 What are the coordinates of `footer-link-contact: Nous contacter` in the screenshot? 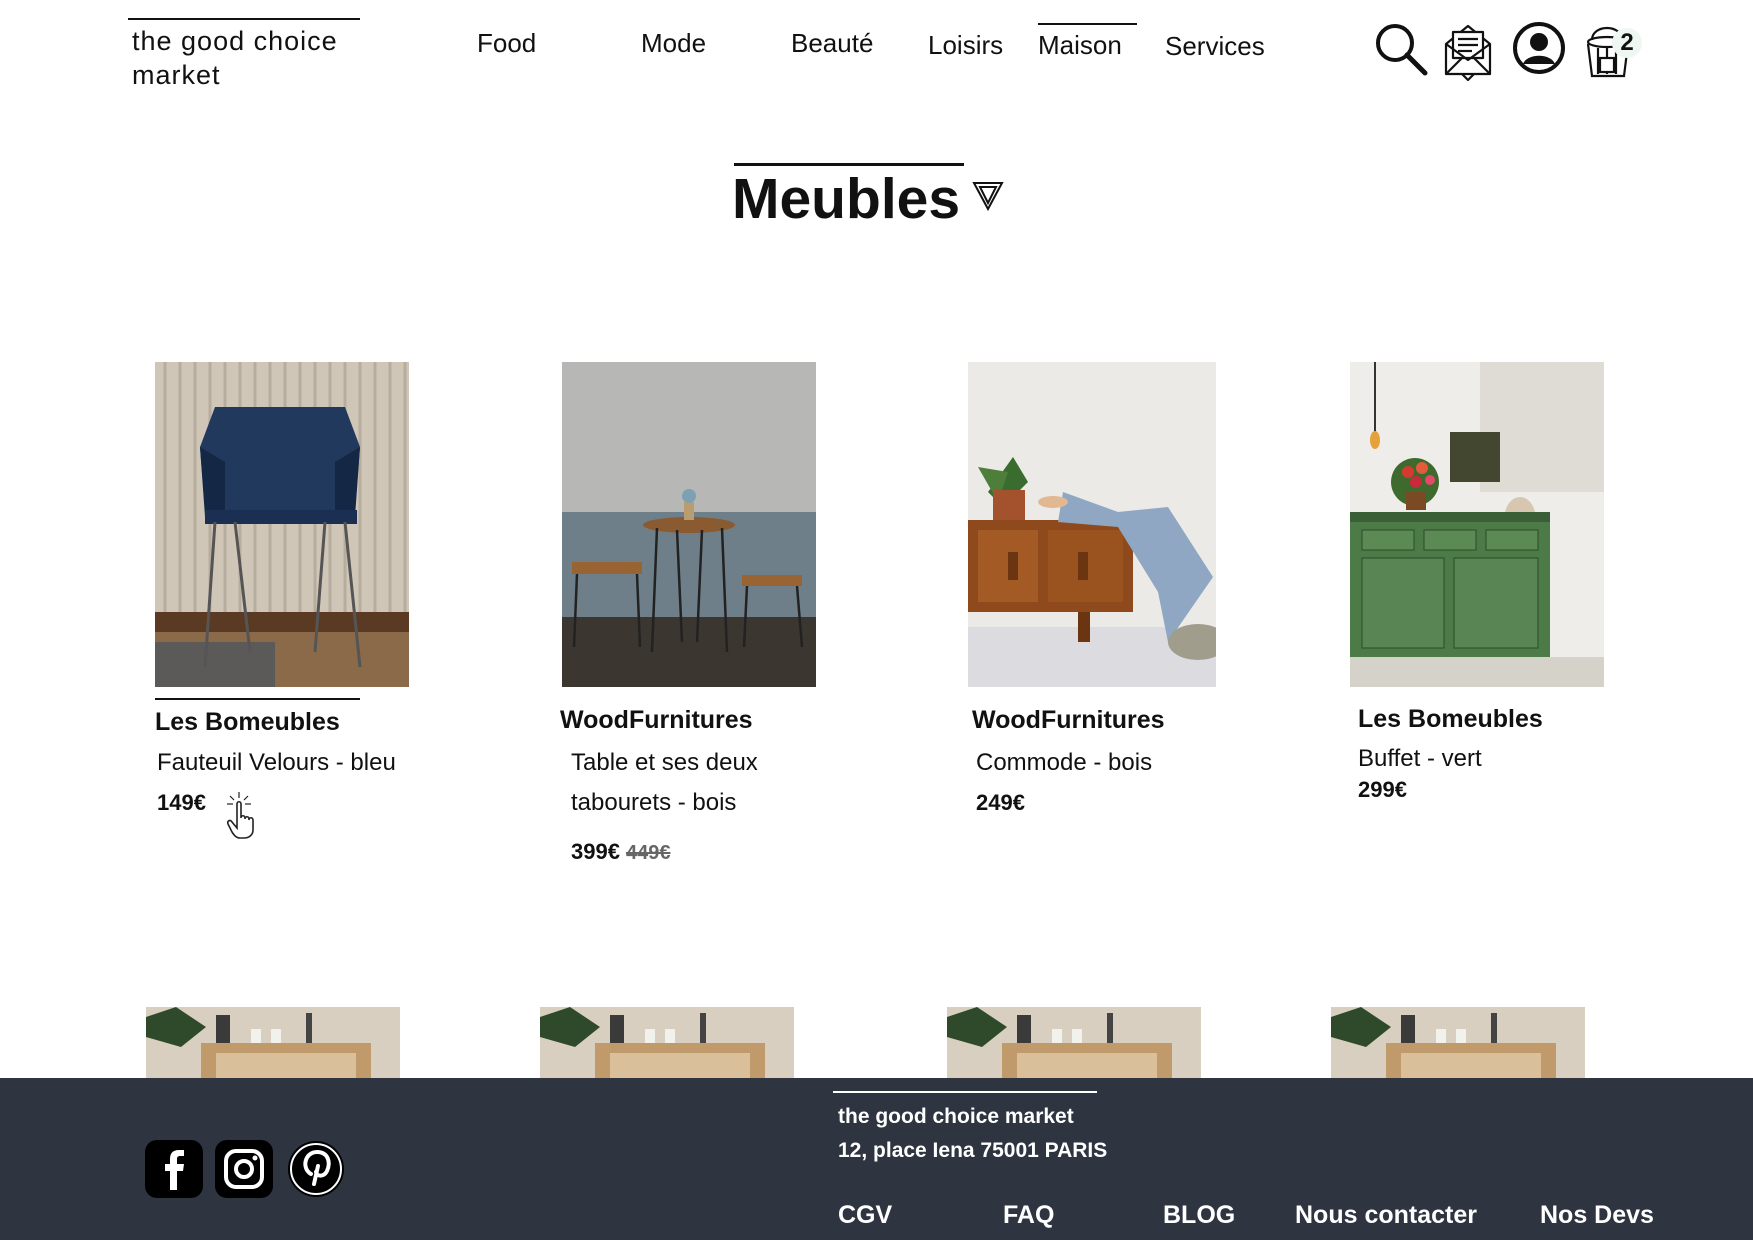 It's located at (1386, 1215).